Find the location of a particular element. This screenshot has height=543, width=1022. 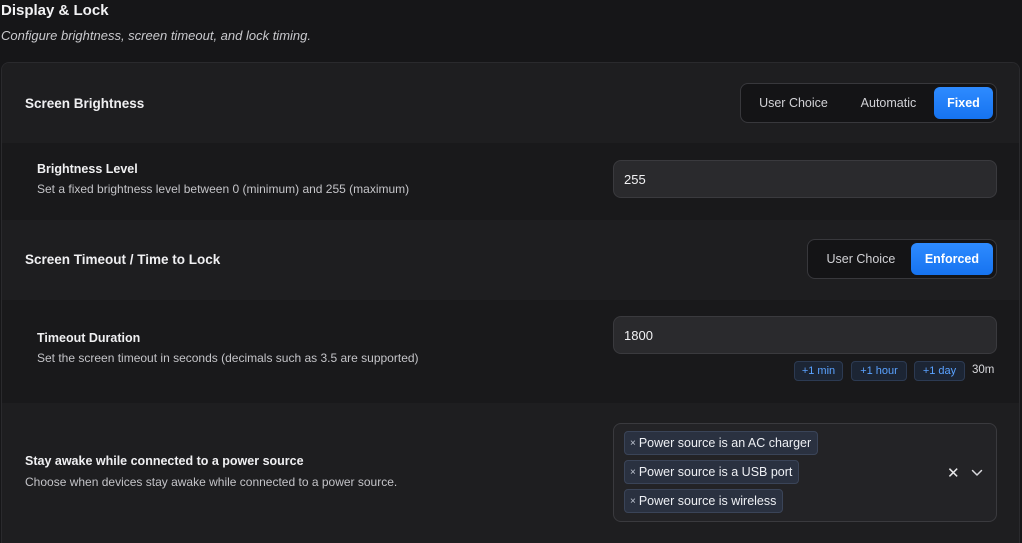

timeout-mode-toggle: User Choice Enforced is located at coordinates (902, 259).